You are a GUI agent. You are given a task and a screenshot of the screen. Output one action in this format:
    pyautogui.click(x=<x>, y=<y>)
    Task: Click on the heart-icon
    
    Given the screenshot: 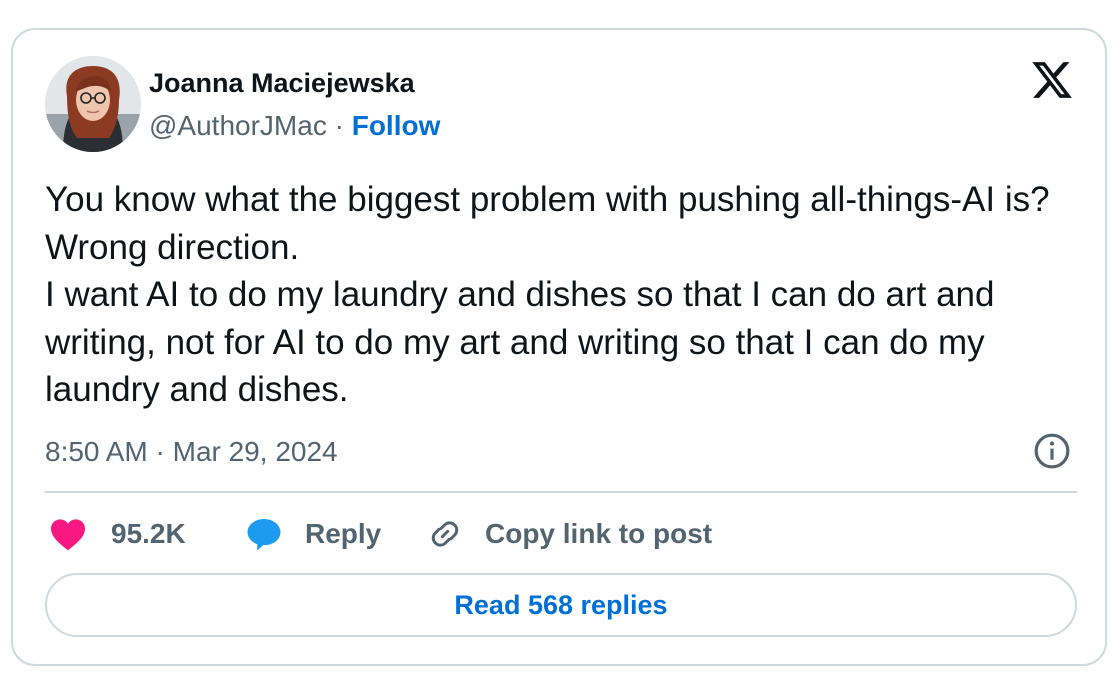 What is the action you would take?
    pyautogui.click(x=68, y=535)
    